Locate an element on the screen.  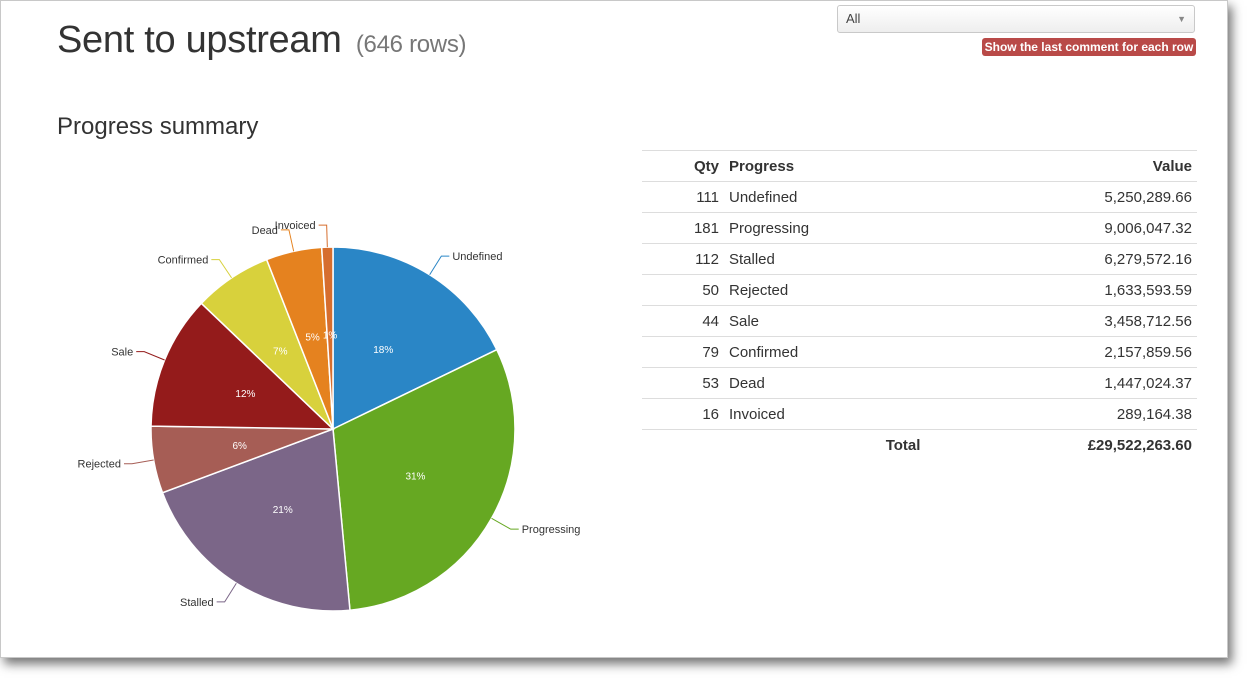
show-last-comment-button: Show the last comment for each row is located at coordinates (1089, 47).